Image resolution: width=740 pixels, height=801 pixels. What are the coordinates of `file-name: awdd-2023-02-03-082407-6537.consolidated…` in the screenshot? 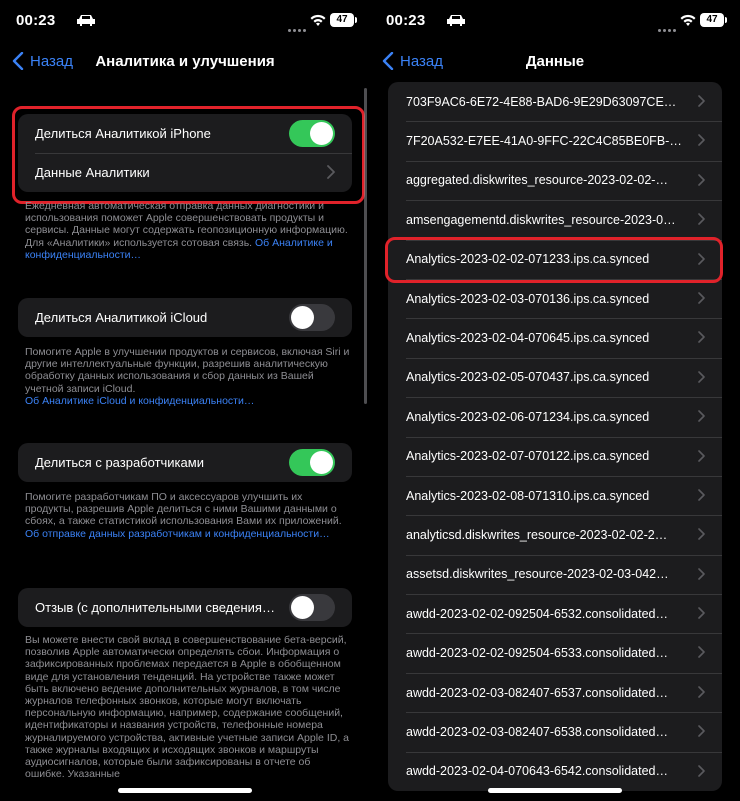 It's located at (537, 692).